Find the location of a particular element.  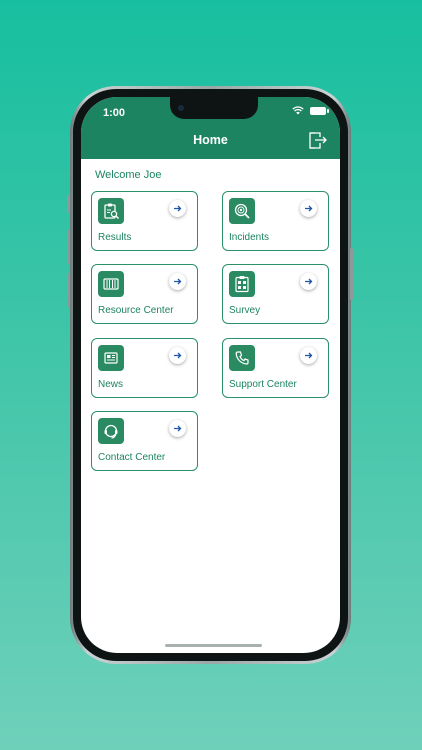

phone-icon is located at coordinates (242, 358).